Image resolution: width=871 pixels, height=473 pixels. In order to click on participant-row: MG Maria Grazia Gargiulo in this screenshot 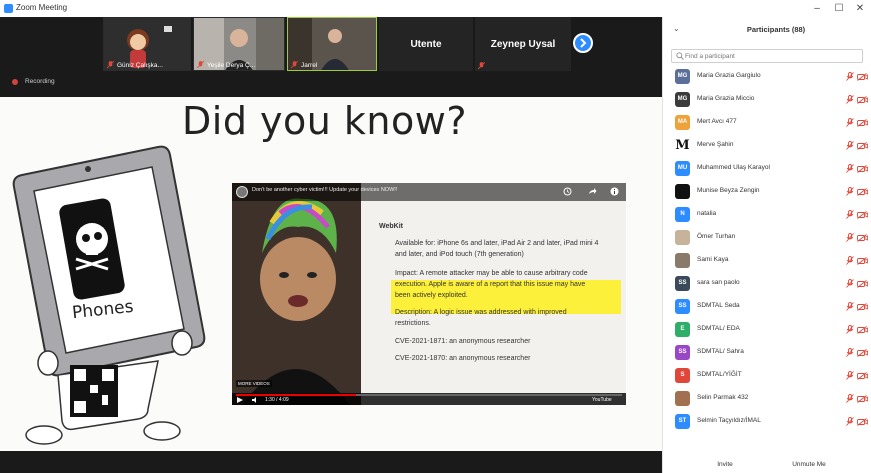, I will do `click(767, 77)`.